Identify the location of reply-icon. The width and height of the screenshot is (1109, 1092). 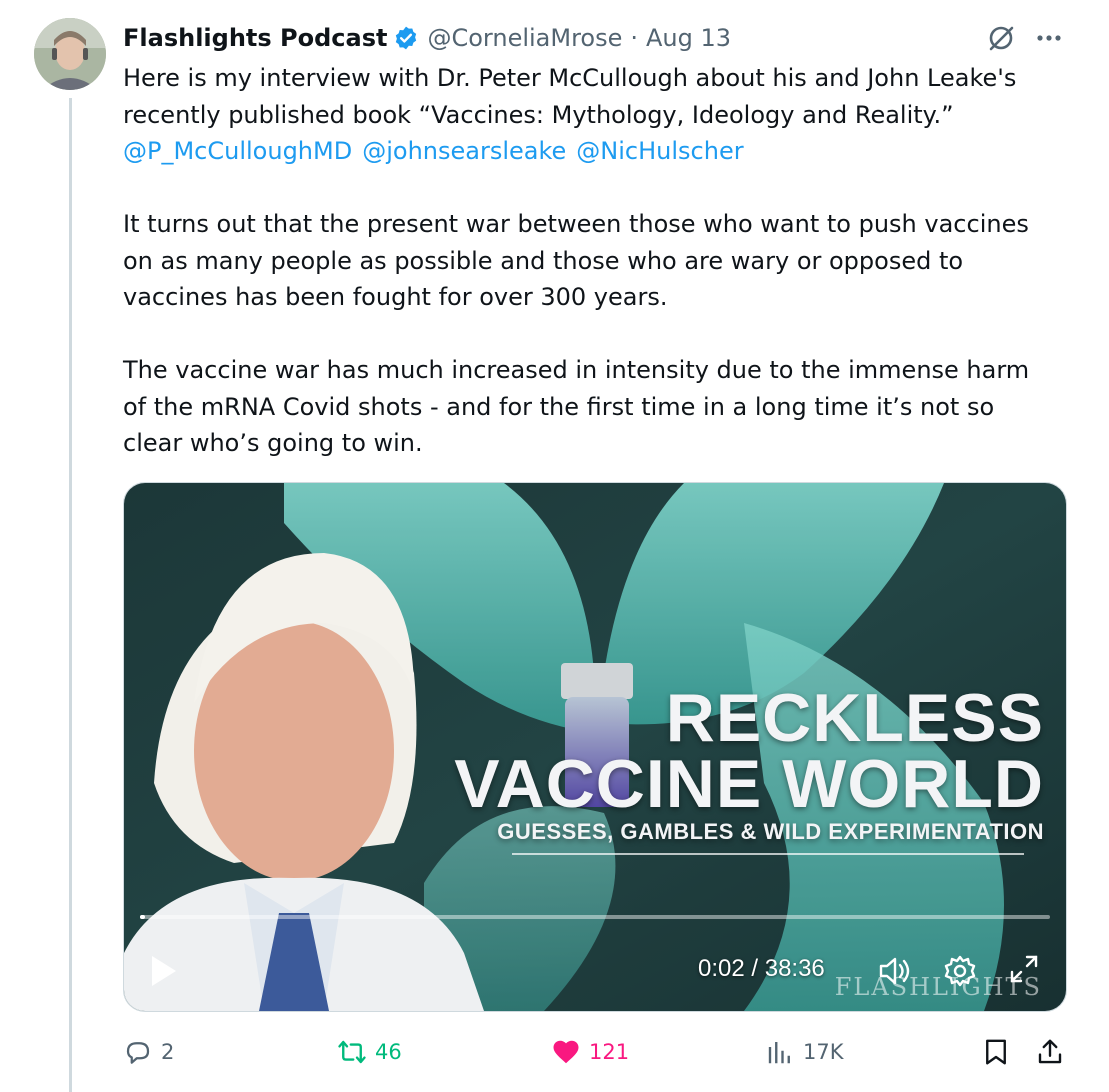
(138, 1053).